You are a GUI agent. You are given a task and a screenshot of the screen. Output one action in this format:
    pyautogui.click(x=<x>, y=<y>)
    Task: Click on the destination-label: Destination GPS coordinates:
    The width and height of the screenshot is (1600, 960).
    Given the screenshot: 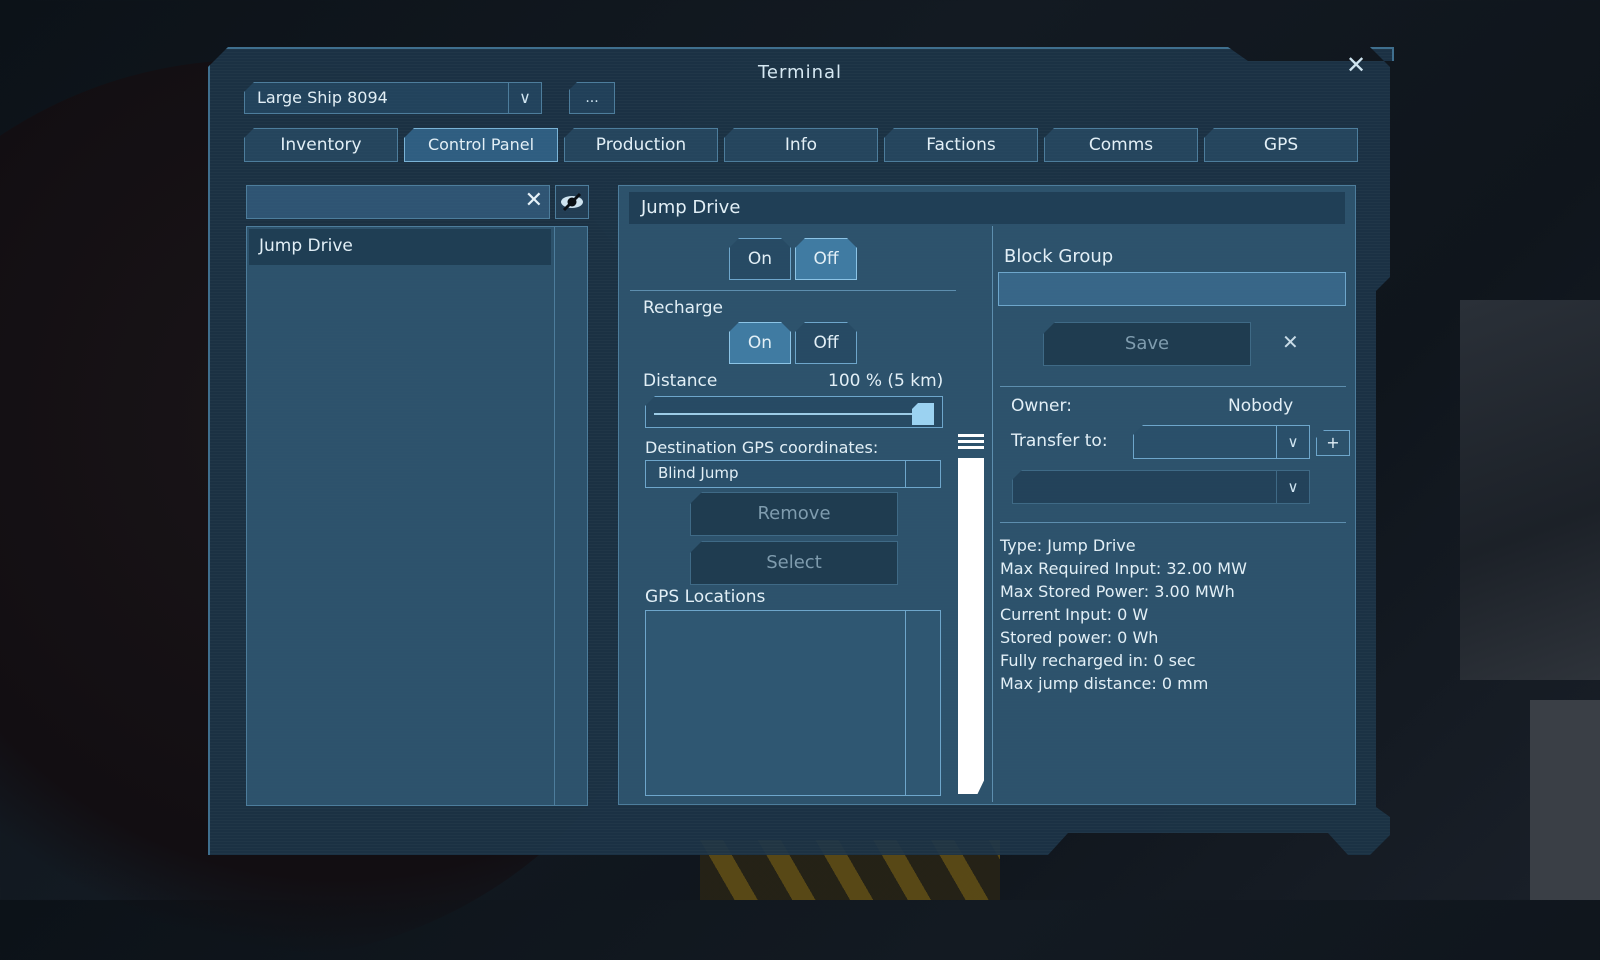 What is the action you would take?
    pyautogui.click(x=762, y=447)
    